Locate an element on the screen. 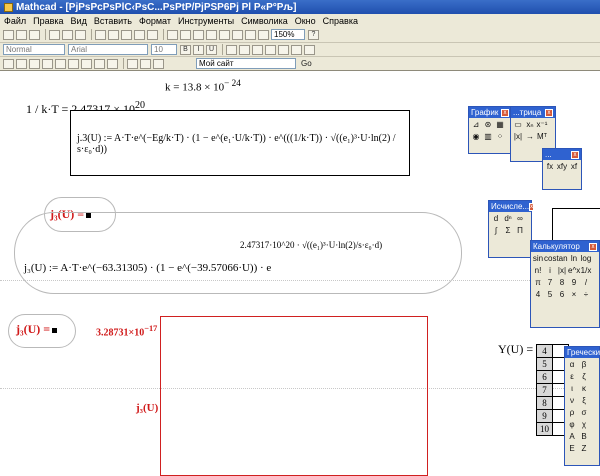  matrix-palette-titlebar: ...трица x is located at coordinates (533, 112).